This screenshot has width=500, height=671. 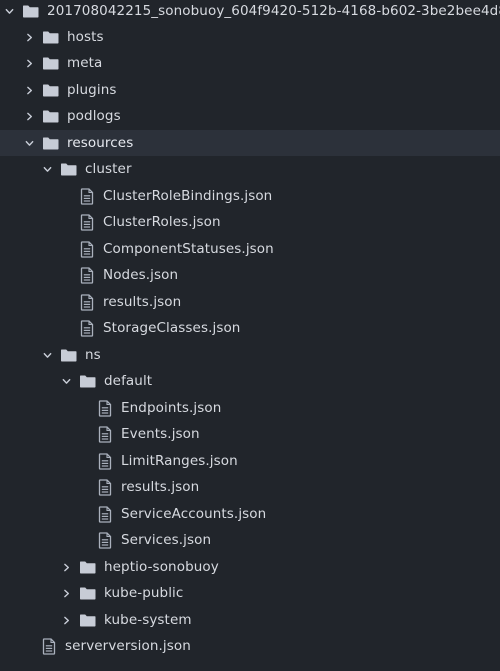 What do you see at coordinates (188, 196) in the screenshot?
I see `tree-file-label: ClusterRoleBindings.json` at bounding box center [188, 196].